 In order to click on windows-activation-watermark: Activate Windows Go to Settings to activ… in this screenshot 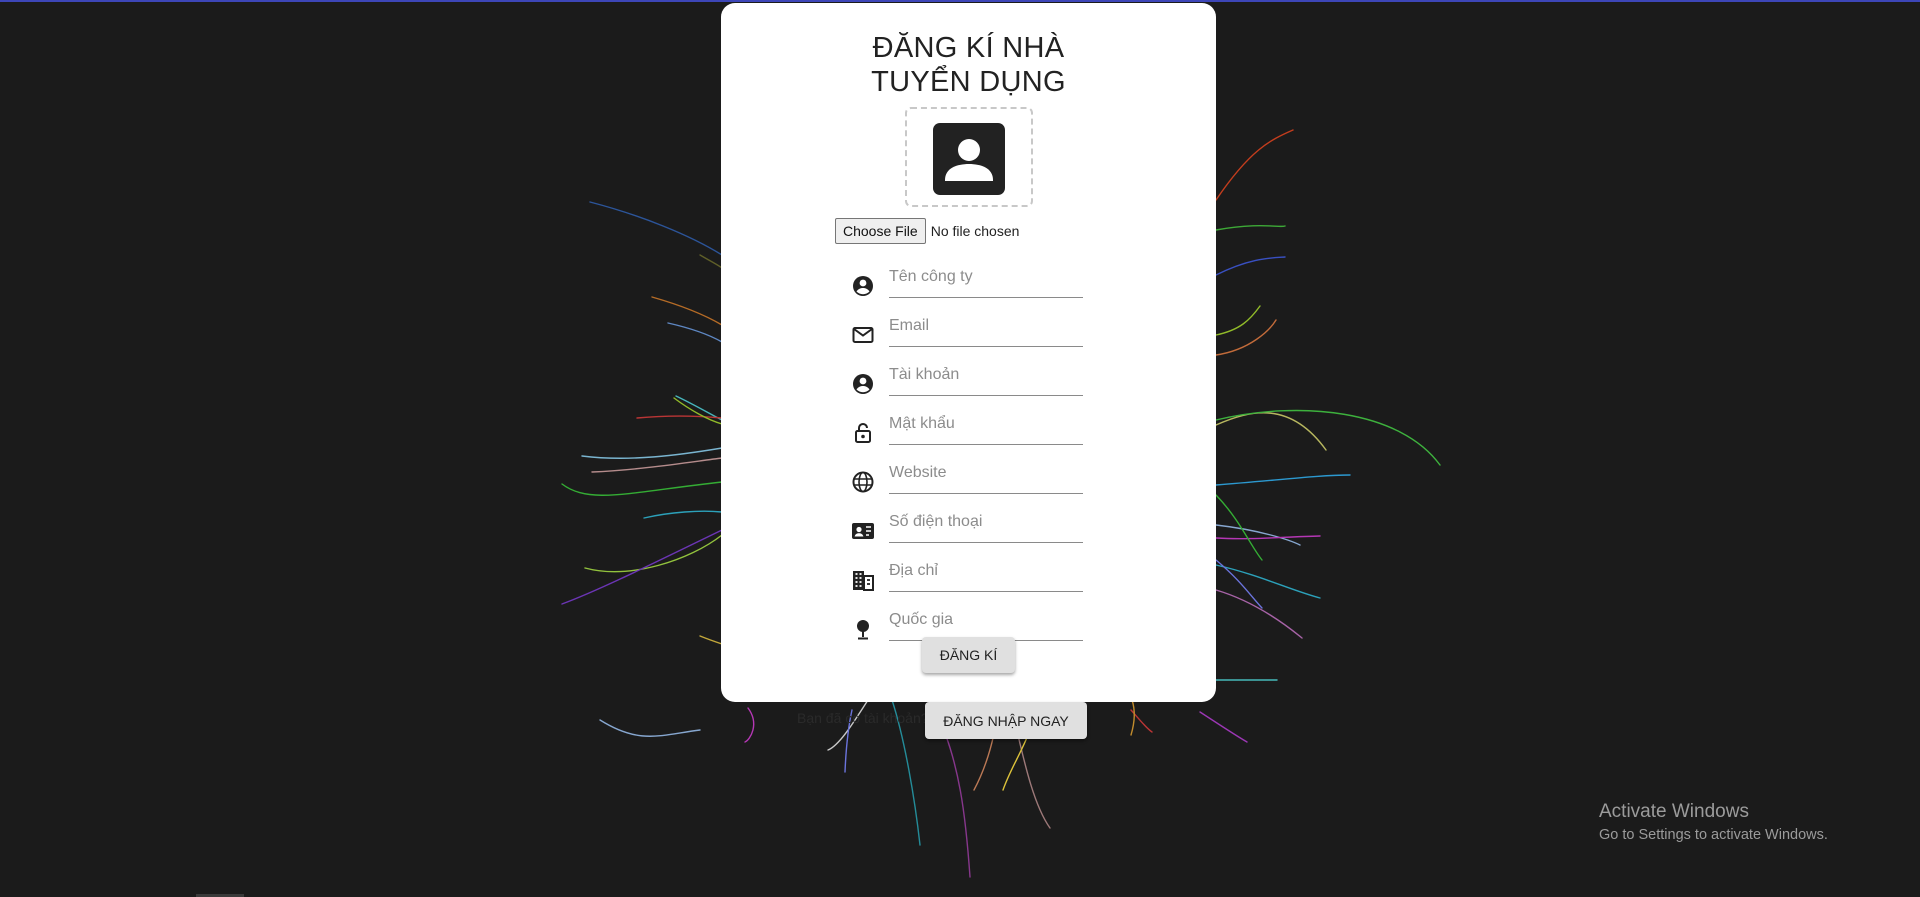, I will do `click(1713, 822)`.